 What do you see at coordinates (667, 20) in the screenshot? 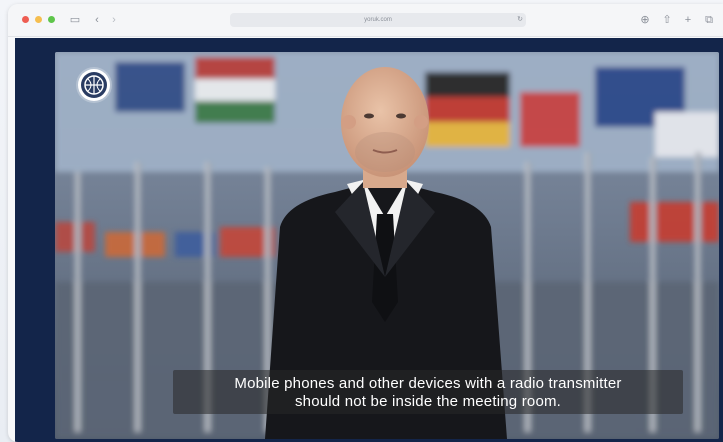
I see `share-icon: ⇧` at bounding box center [667, 20].